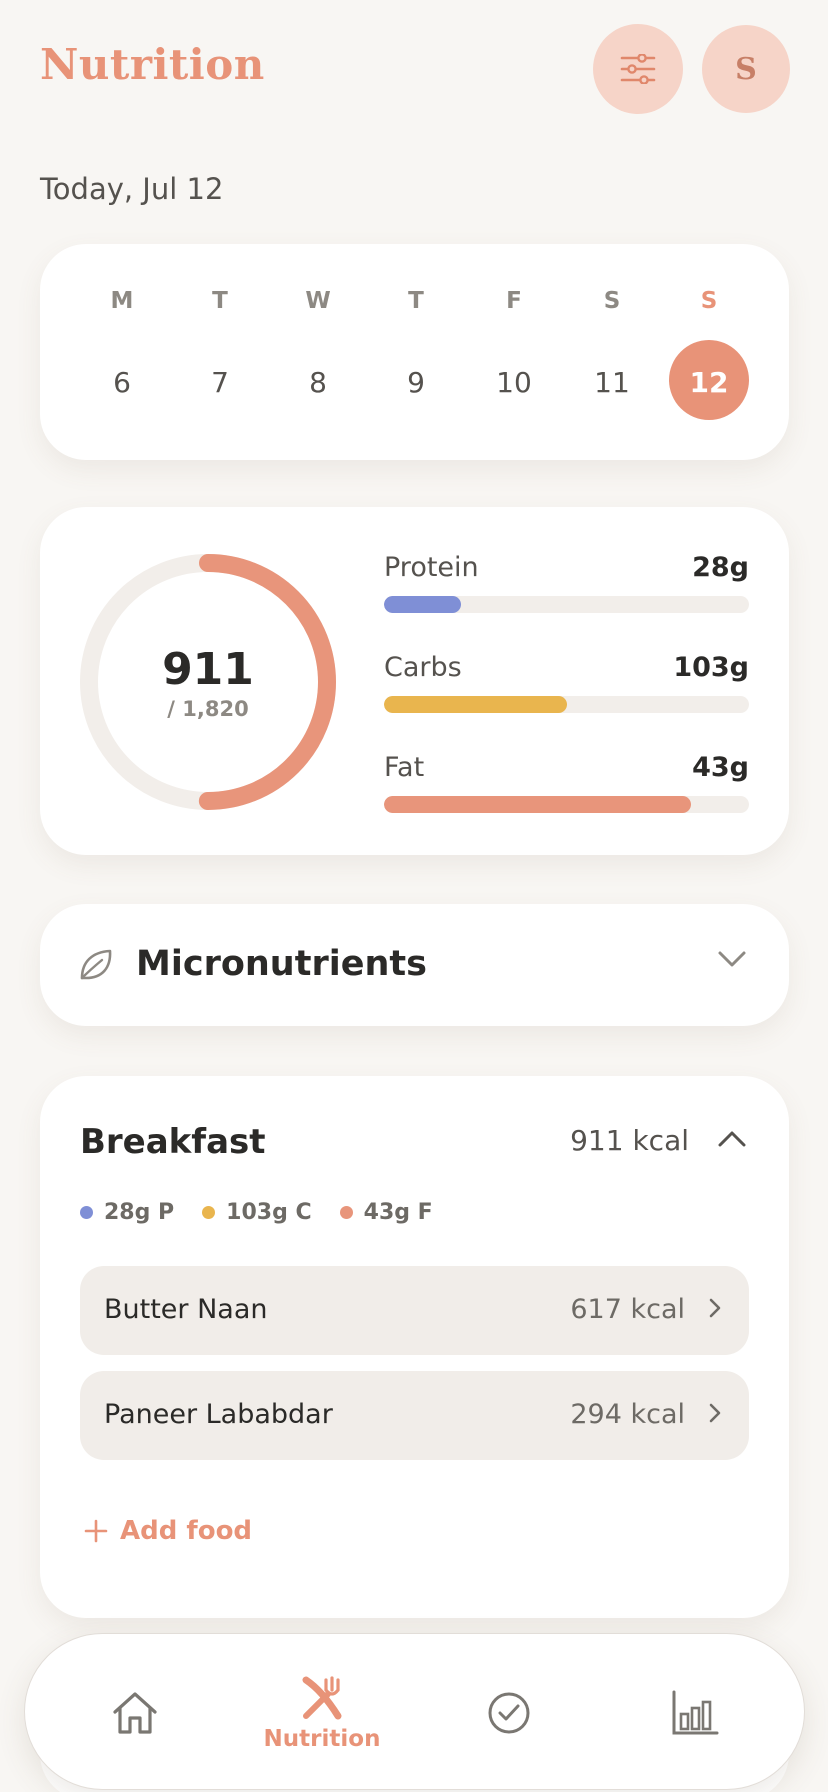 The width and height of the screenshot is (828, 1792). I want to click on macro-name: Fat, so click(404, 767).